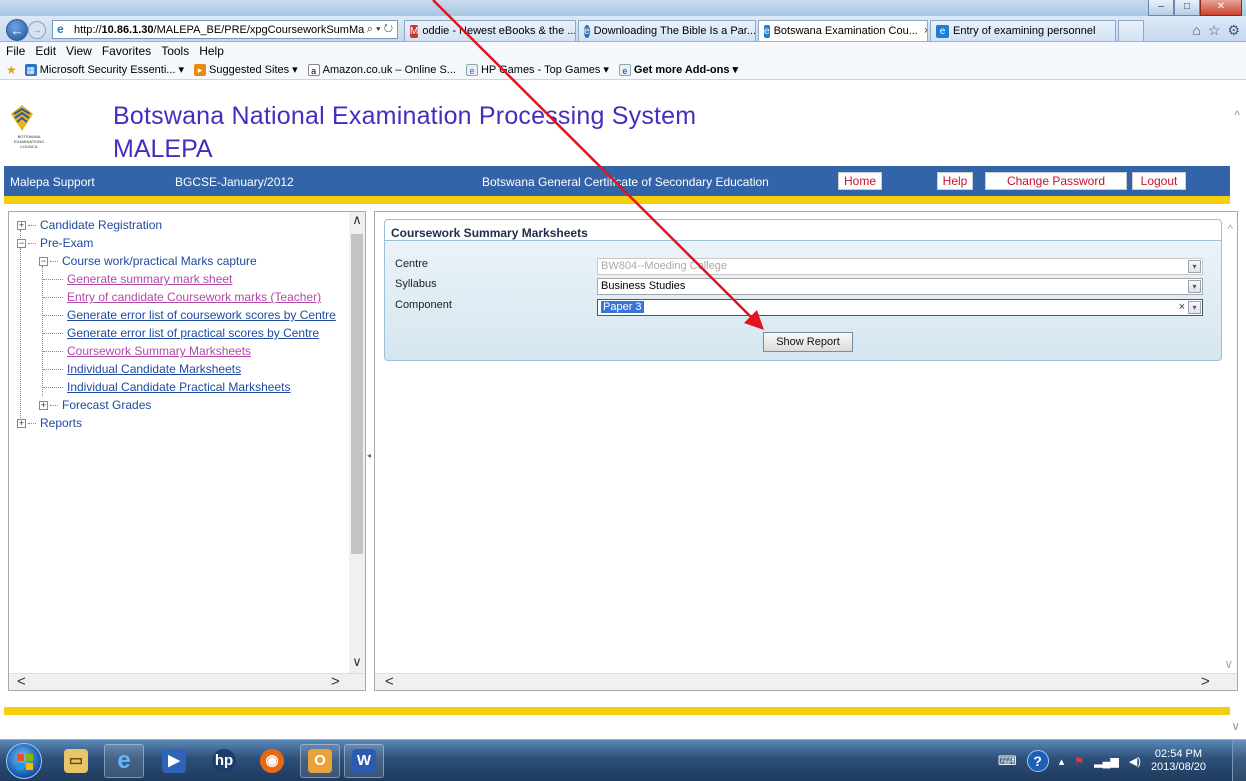  Describe the element at coordinates (20, 337) in the screenshot. I see `tree-line` at that location.